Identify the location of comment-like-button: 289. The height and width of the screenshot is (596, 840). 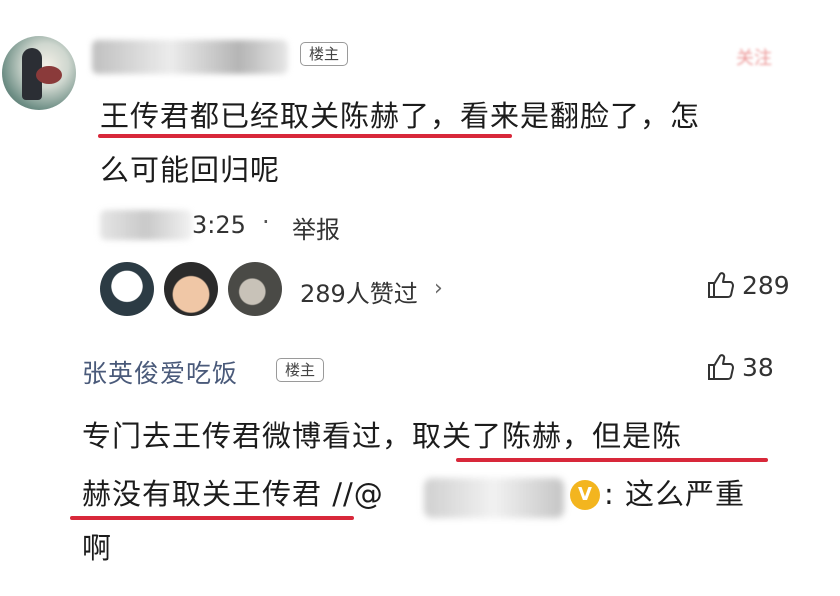
(748, 285).